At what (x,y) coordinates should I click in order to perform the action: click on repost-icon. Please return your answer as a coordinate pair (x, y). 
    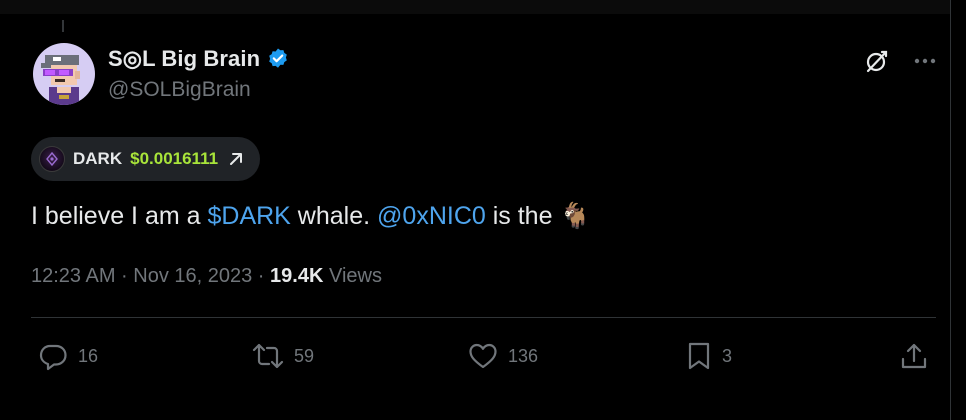
    Looking at the image, I should click on (268, 356).